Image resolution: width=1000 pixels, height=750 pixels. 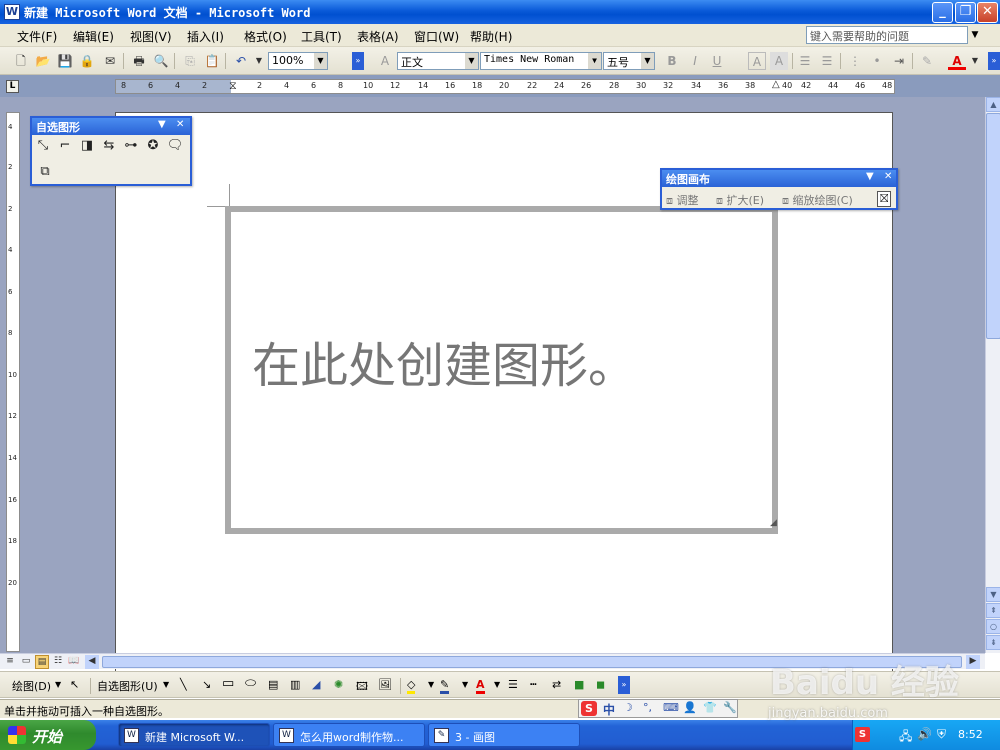 What do you see at coordinates (471, 61) in the screenshot?
I see `style-dropdown-icon: ▼` at bounding box center [471, 61].